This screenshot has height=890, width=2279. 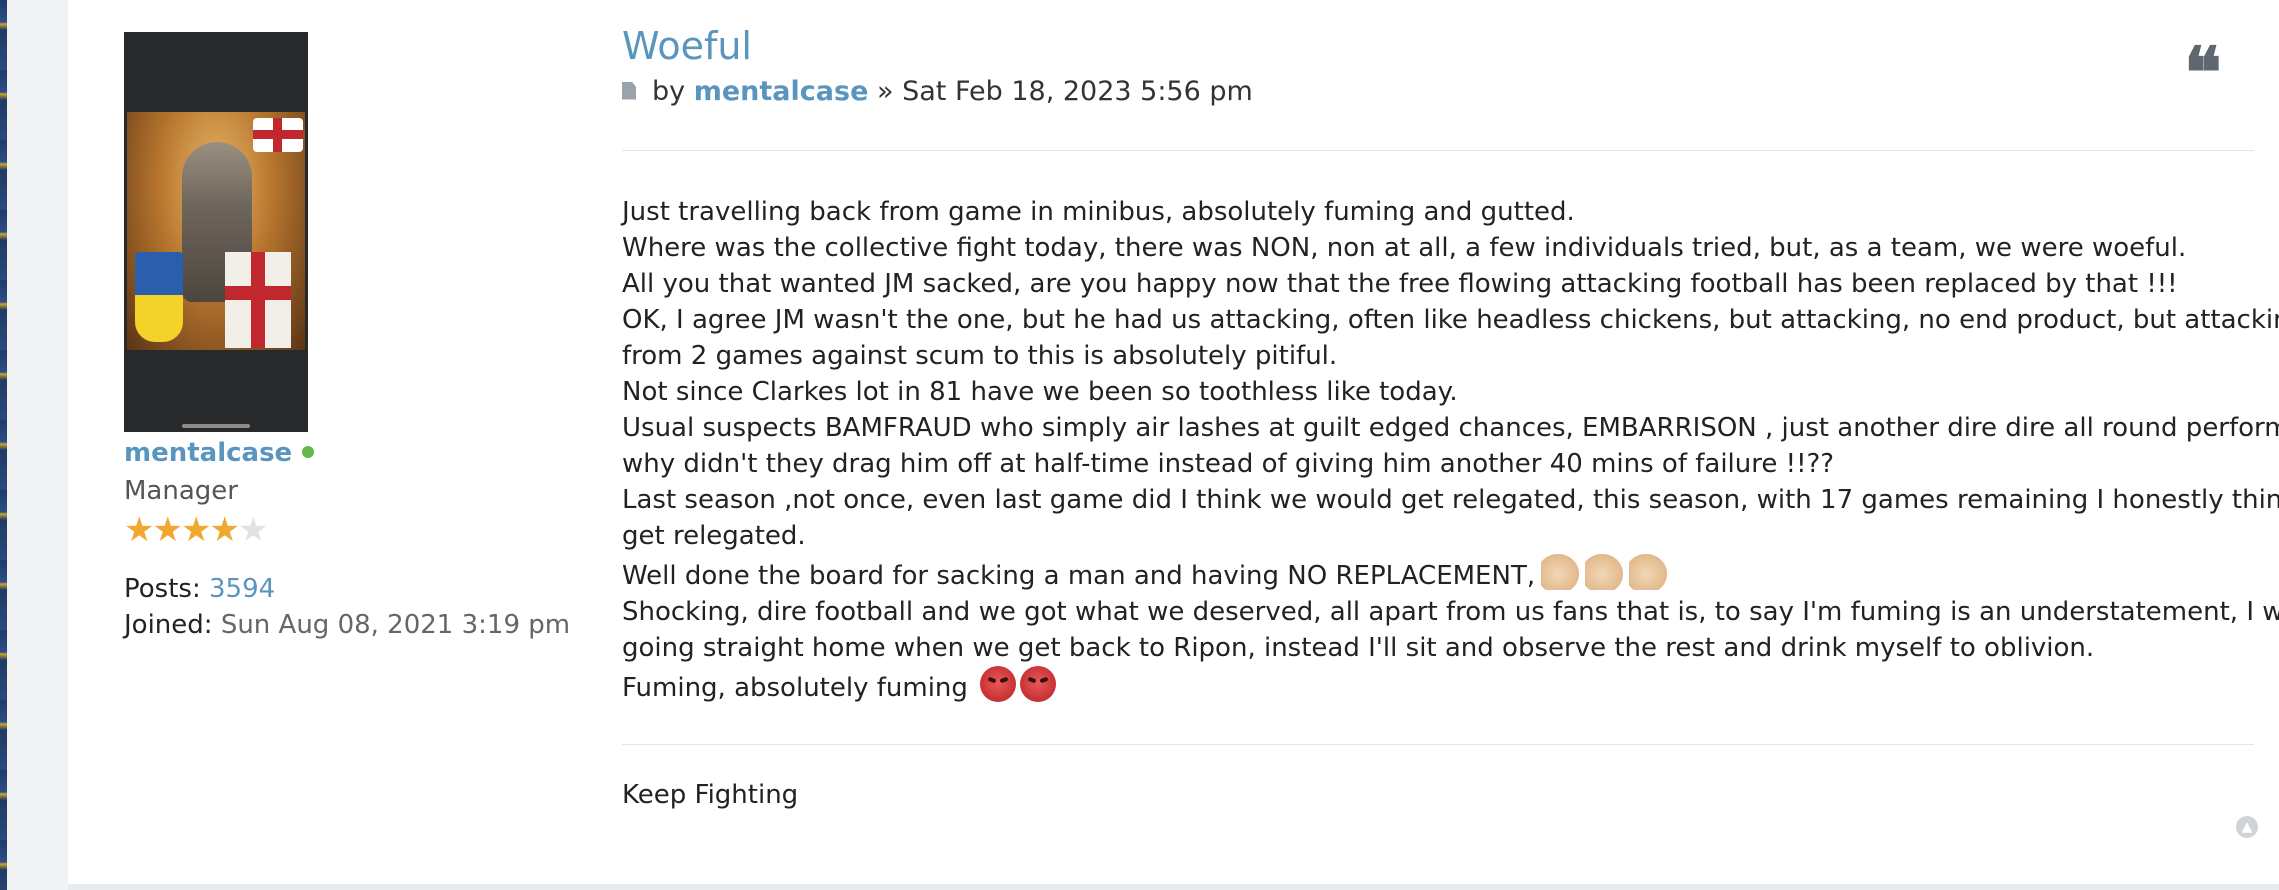 What do you see at coordinates (1450, 686) in the screenshot?
I see `post-line-with-emoji: Fuming, absolutely fuming` at bounding box center [1450, 686].